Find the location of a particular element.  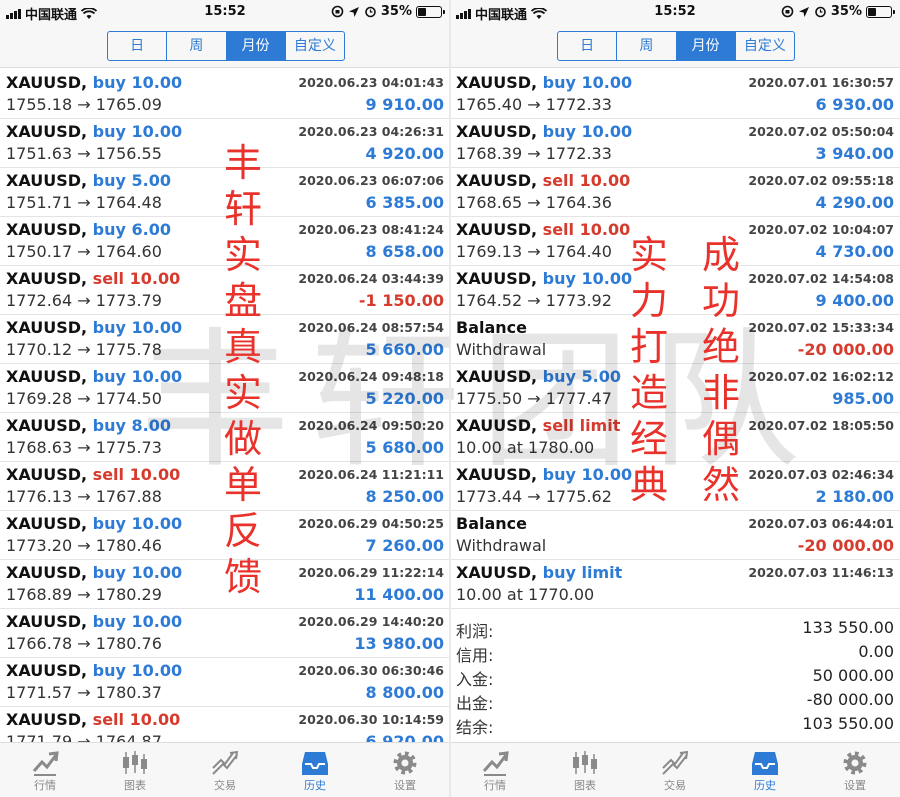

profit-value: 13 980.00 is located at coordinates (399, 643).